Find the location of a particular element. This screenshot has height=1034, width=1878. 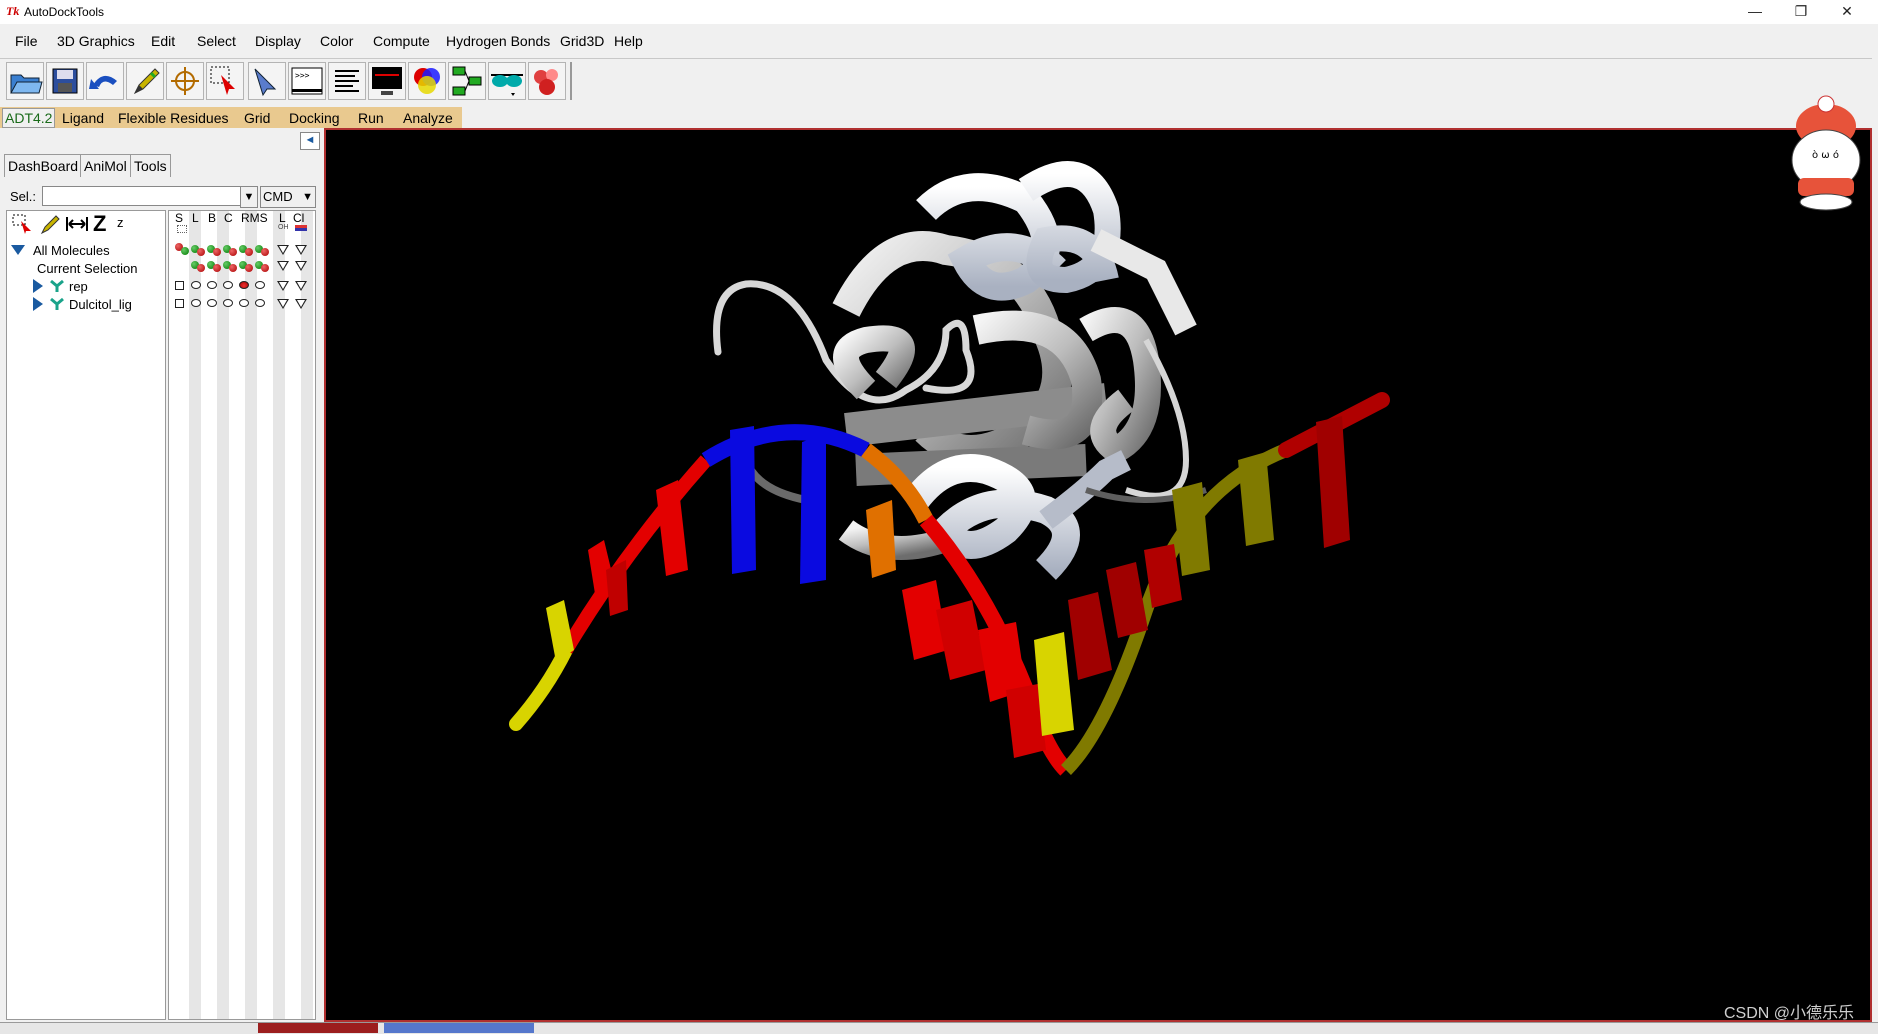

menu-display: Display is located at coordinates (278, 41).